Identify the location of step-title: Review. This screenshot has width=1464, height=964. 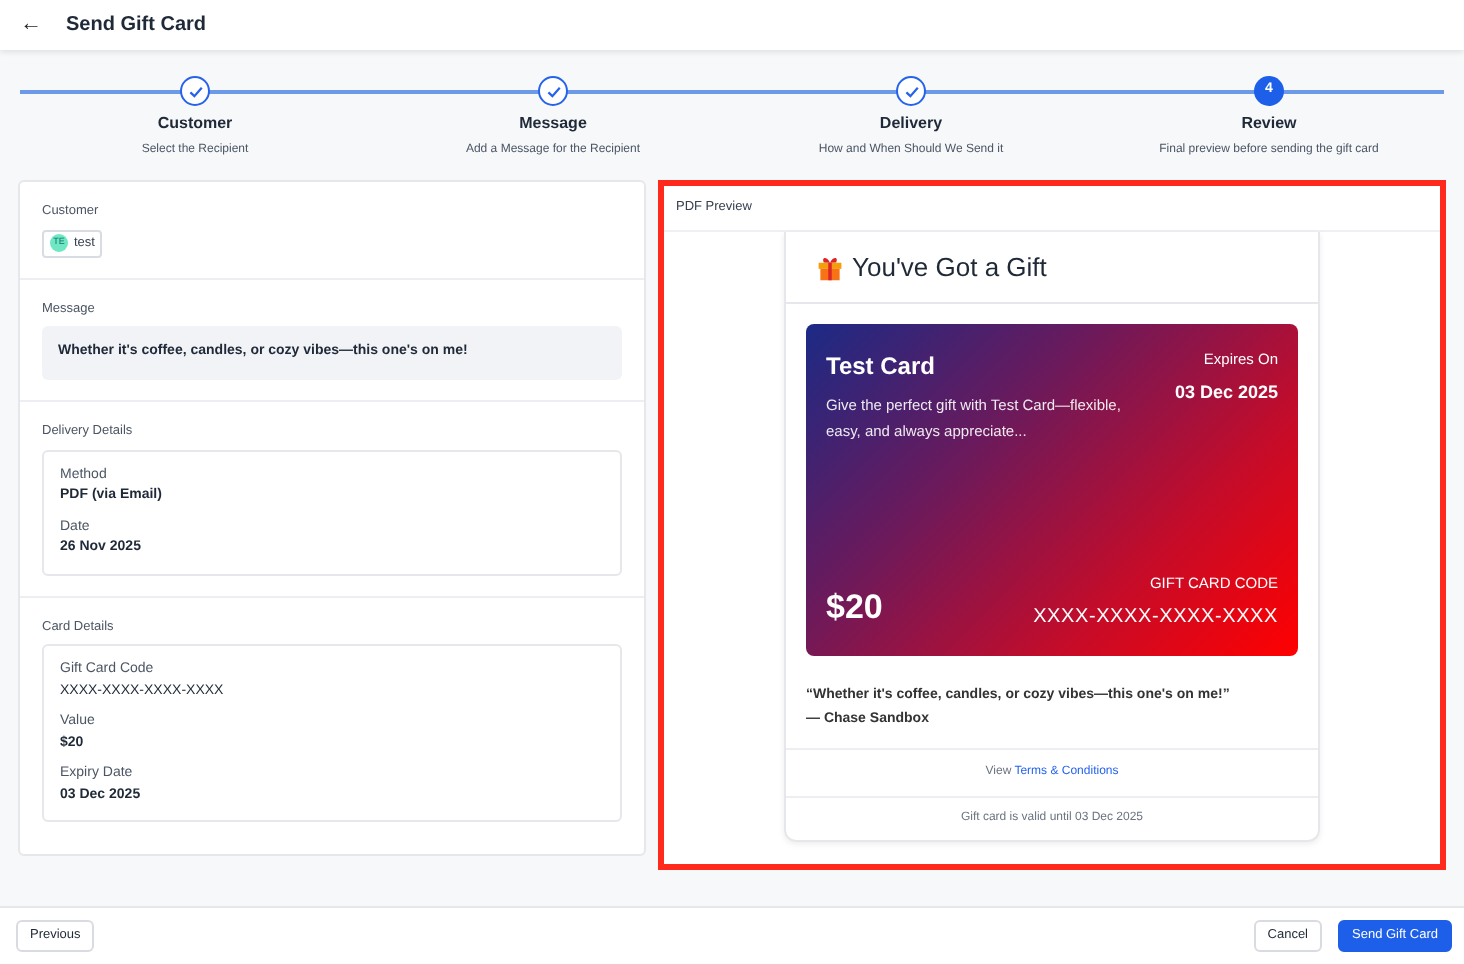
(1269, 124).